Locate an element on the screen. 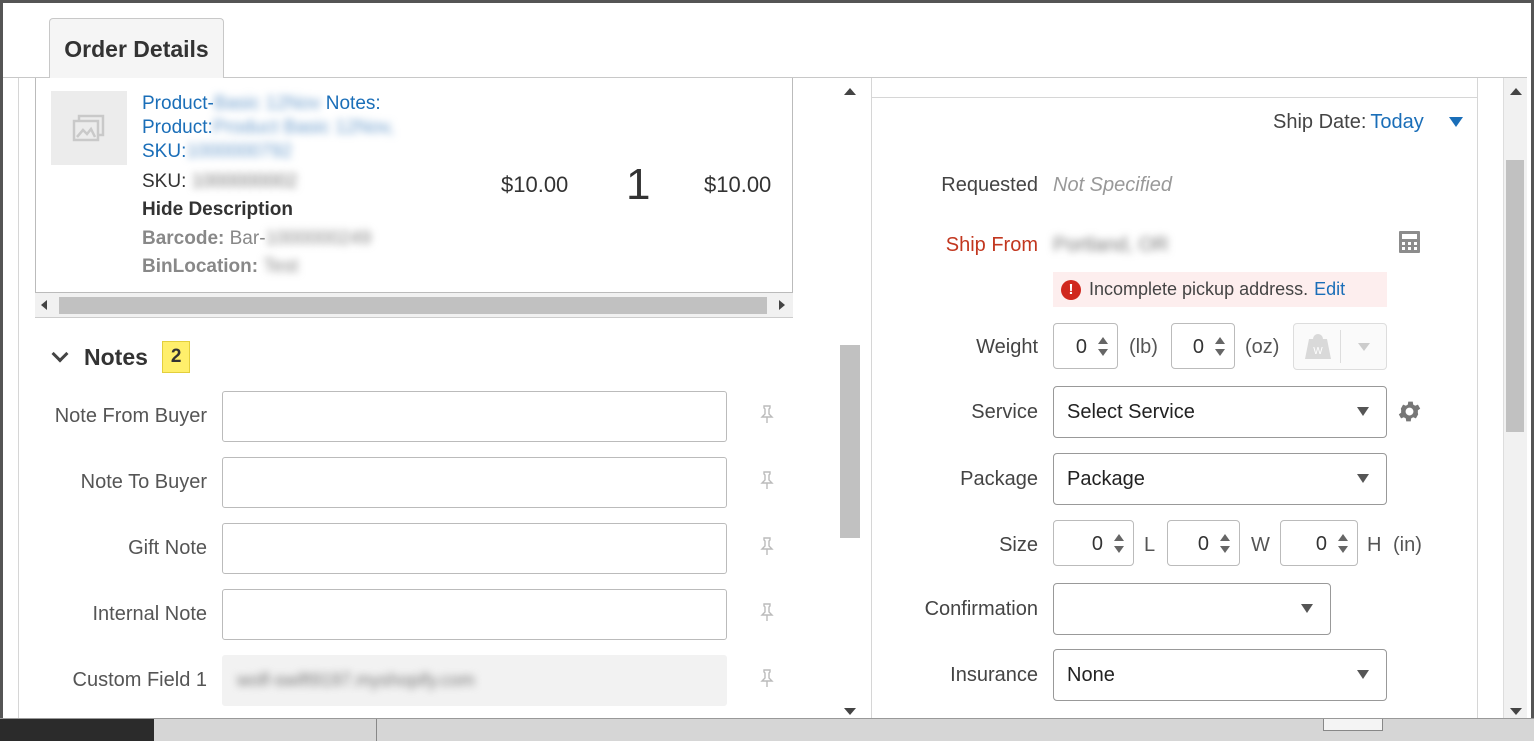  unit-l: L is located at coordinates (1150, 545).